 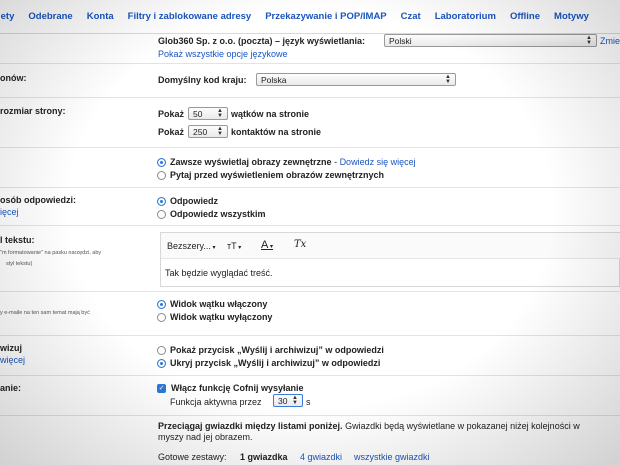 What do you see at coordinates (251, 162) in the screenshot?
I see `images-always-label: Zawsze wyświetlaj obrazy zewnętrzne` at bounding box center [251, 162].